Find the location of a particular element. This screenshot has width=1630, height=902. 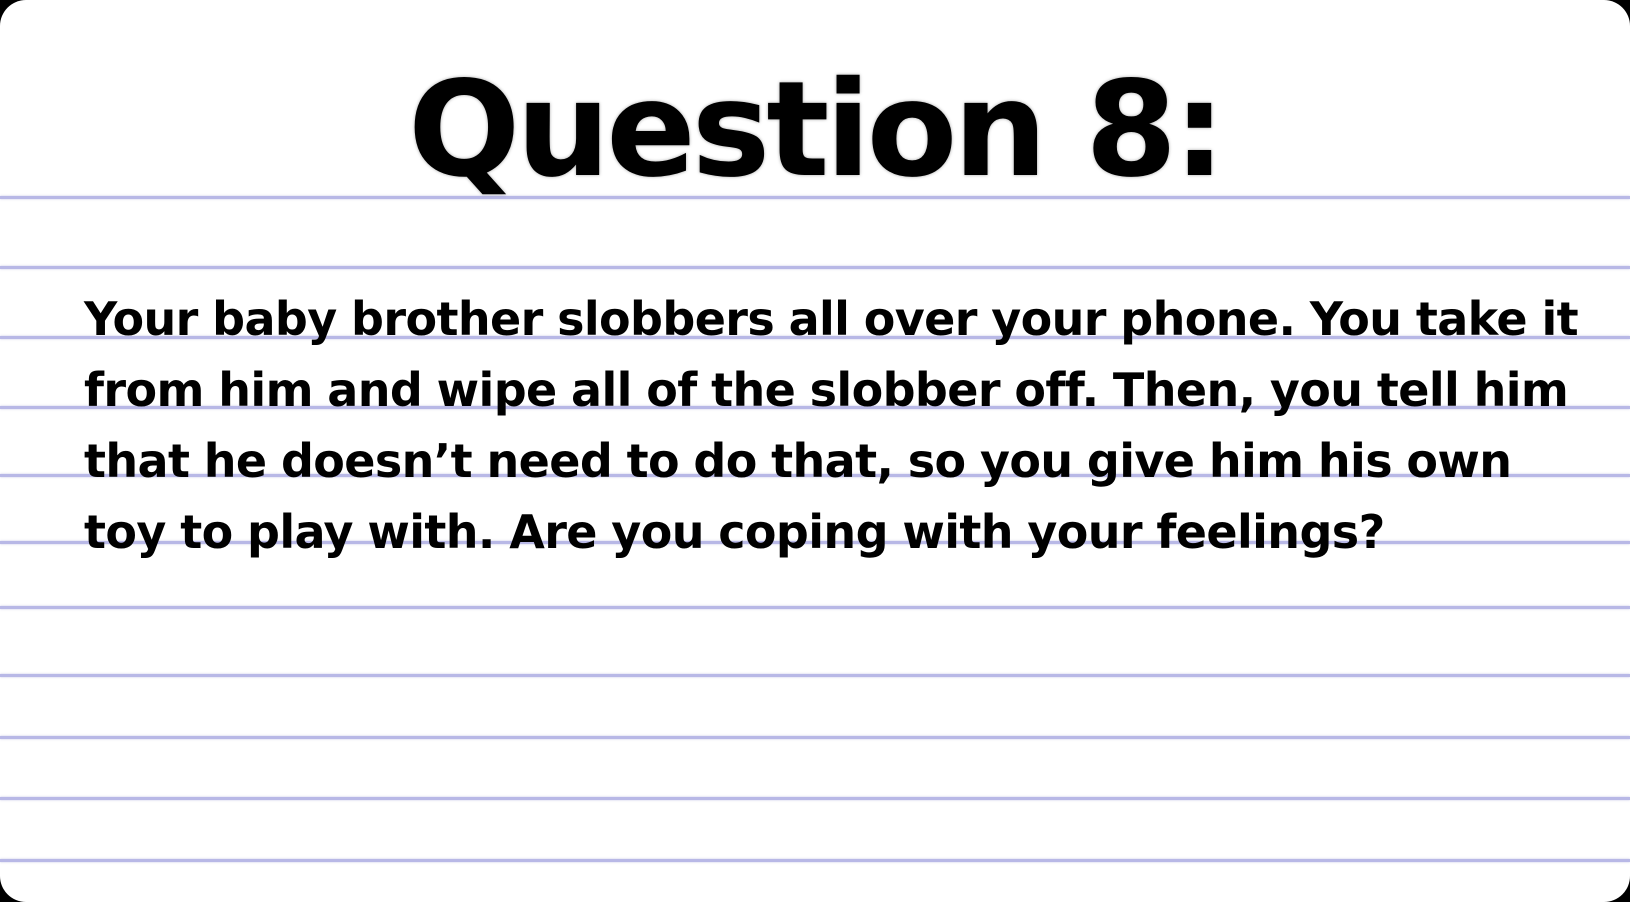

question-title: Question 8: is located at coordinates (817, 130).